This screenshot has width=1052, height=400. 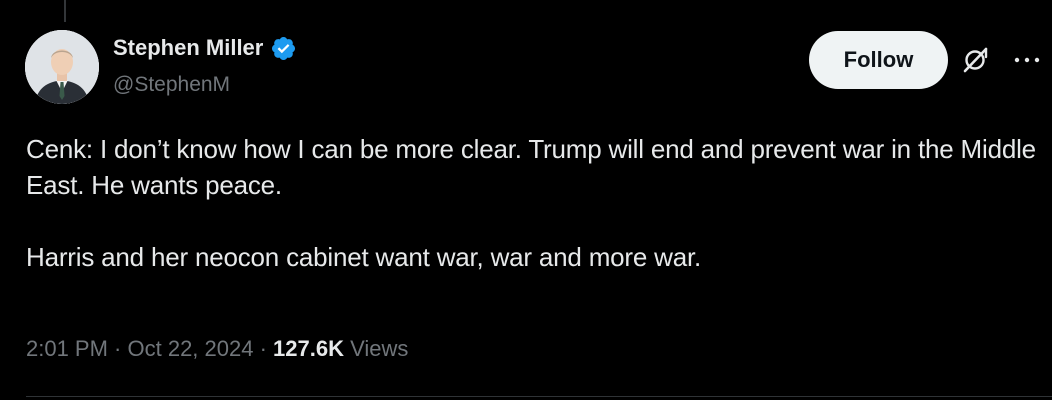 I want to click on tweet-date: Oct 22, 2024, so click(x=191, y=348).